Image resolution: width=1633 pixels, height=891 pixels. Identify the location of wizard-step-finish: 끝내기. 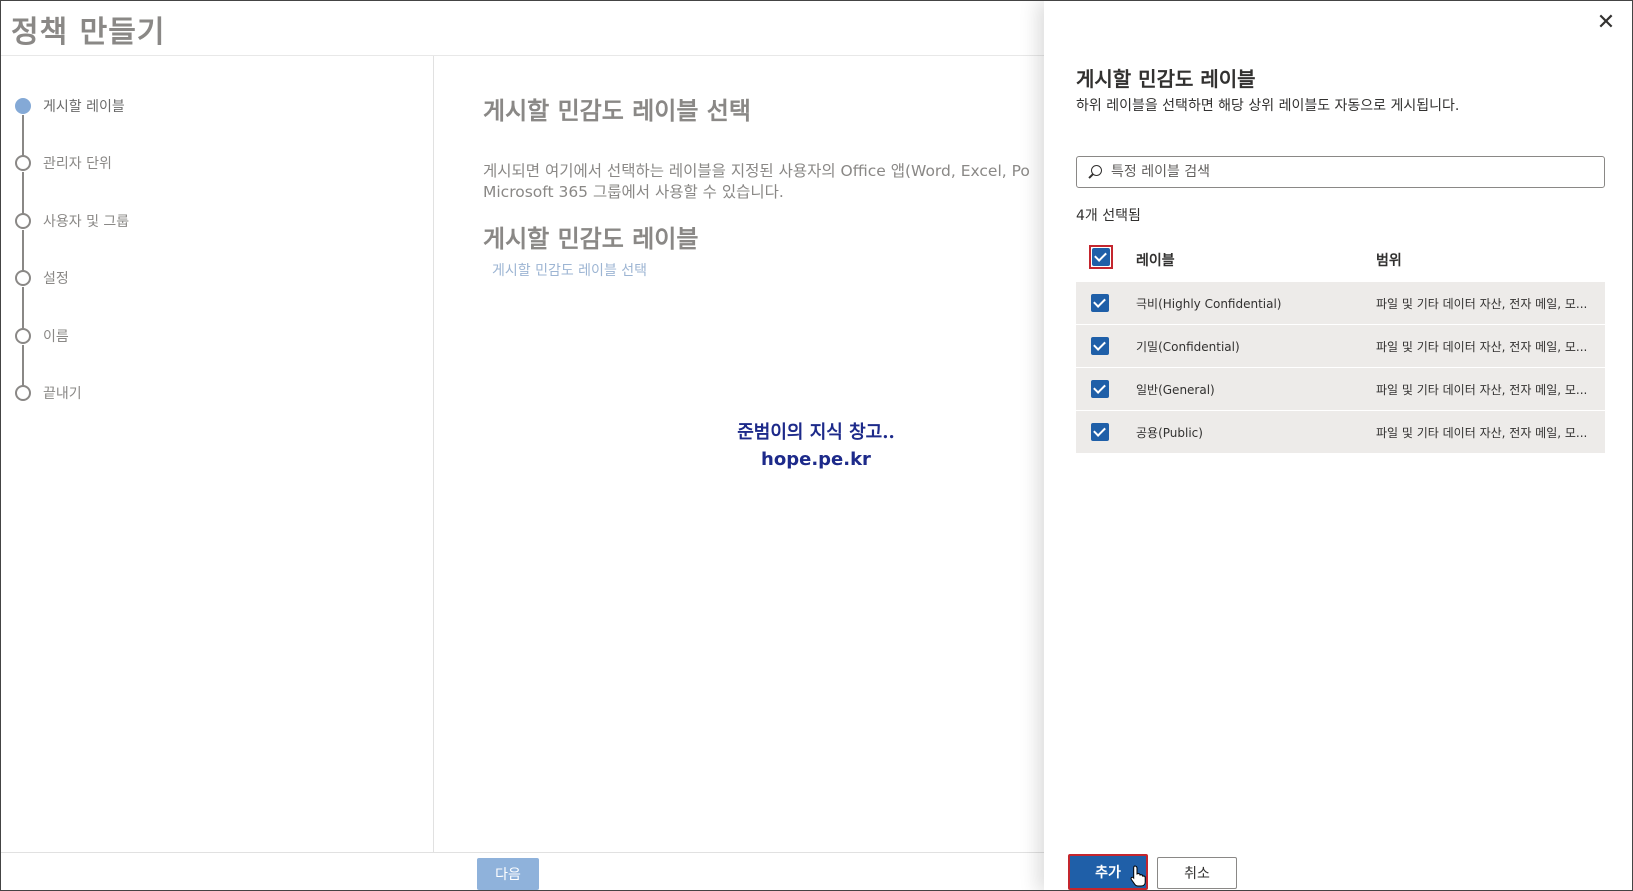
(48, 393).